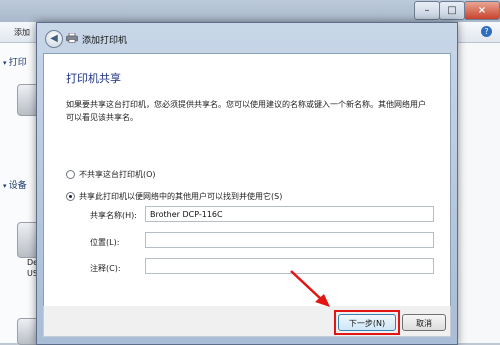  I want to click on back-arrow-icon: ◀, so click(54, 39).